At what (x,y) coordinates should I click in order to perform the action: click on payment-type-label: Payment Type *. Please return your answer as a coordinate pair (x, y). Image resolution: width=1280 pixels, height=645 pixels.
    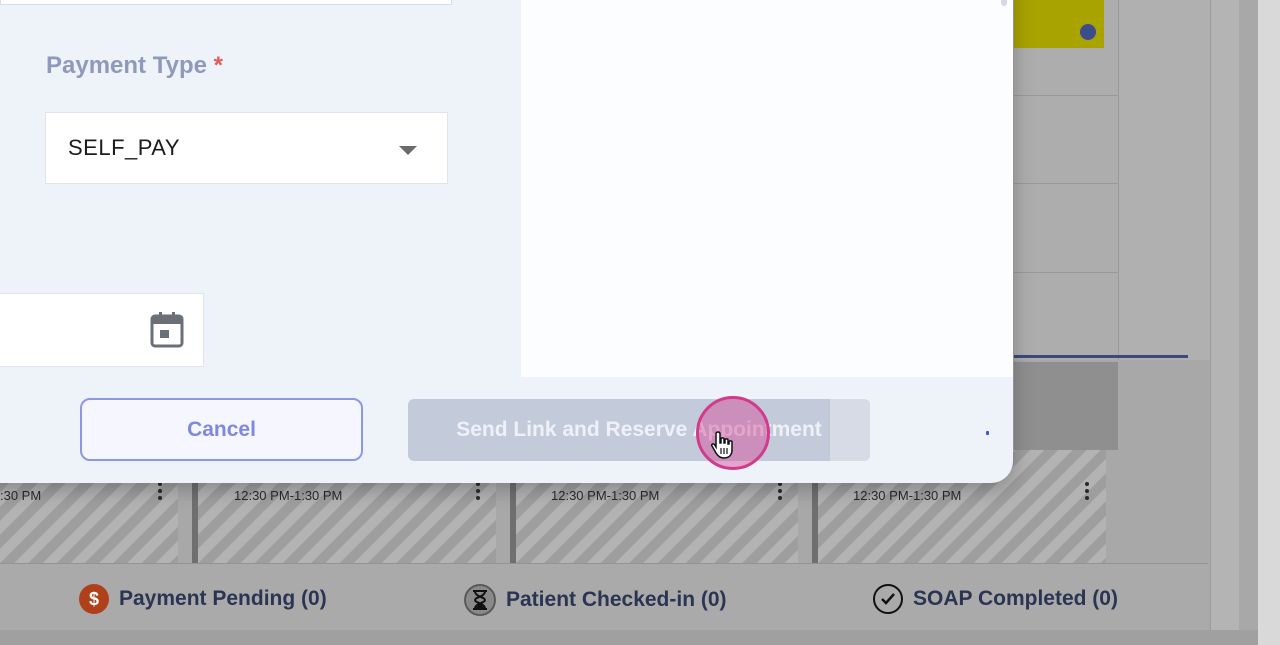
    Looking at the image, I should click on (134, 66).